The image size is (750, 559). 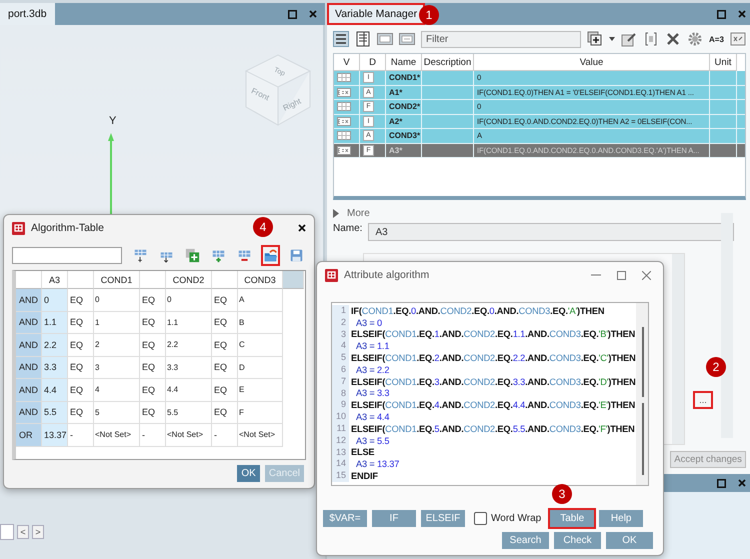 I want to click on list-view-icon, so click(x=363, y=39).